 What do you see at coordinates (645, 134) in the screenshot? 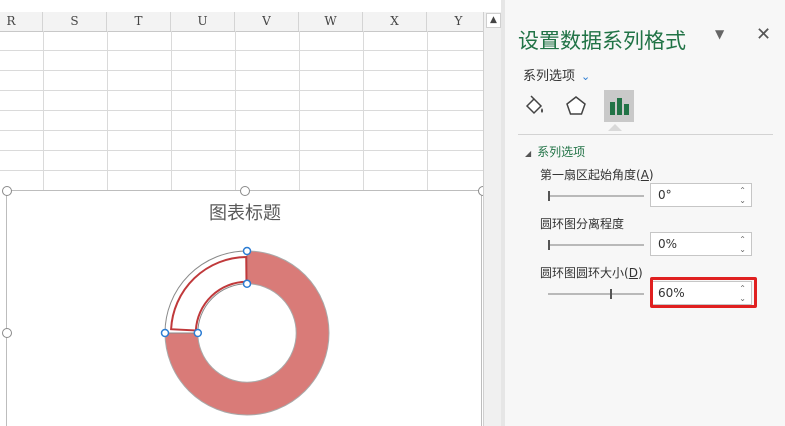
I see `divider` at bounding box center [645, 134].